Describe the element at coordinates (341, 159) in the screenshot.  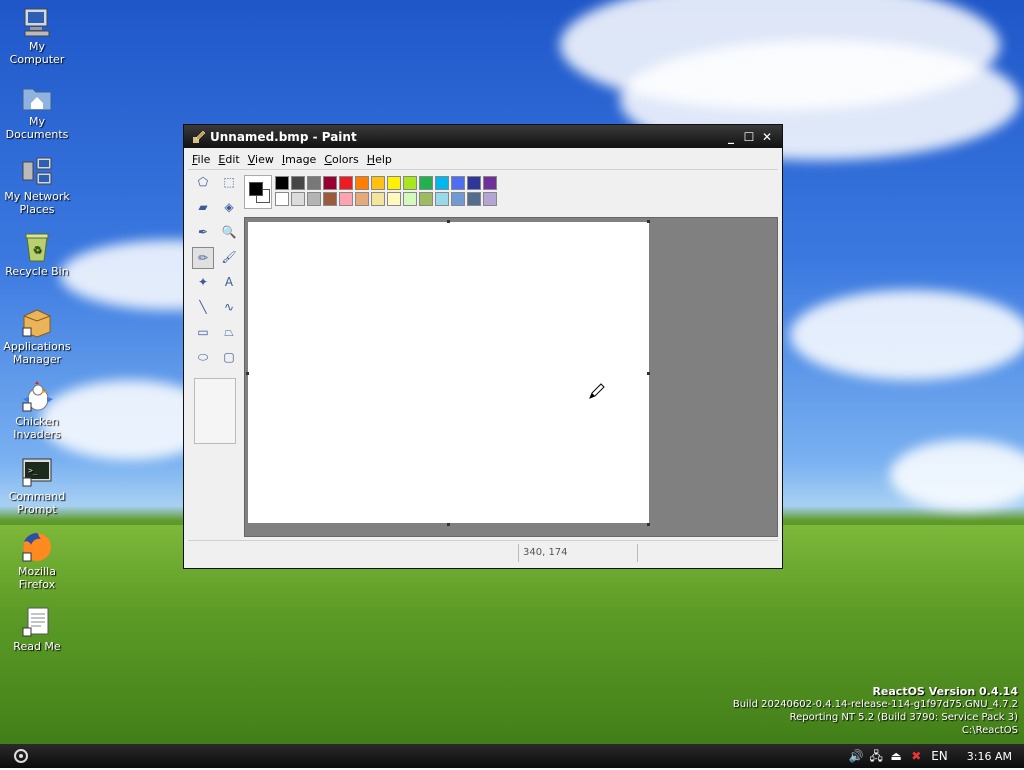
I see `menu-colors: Colors` at that location.